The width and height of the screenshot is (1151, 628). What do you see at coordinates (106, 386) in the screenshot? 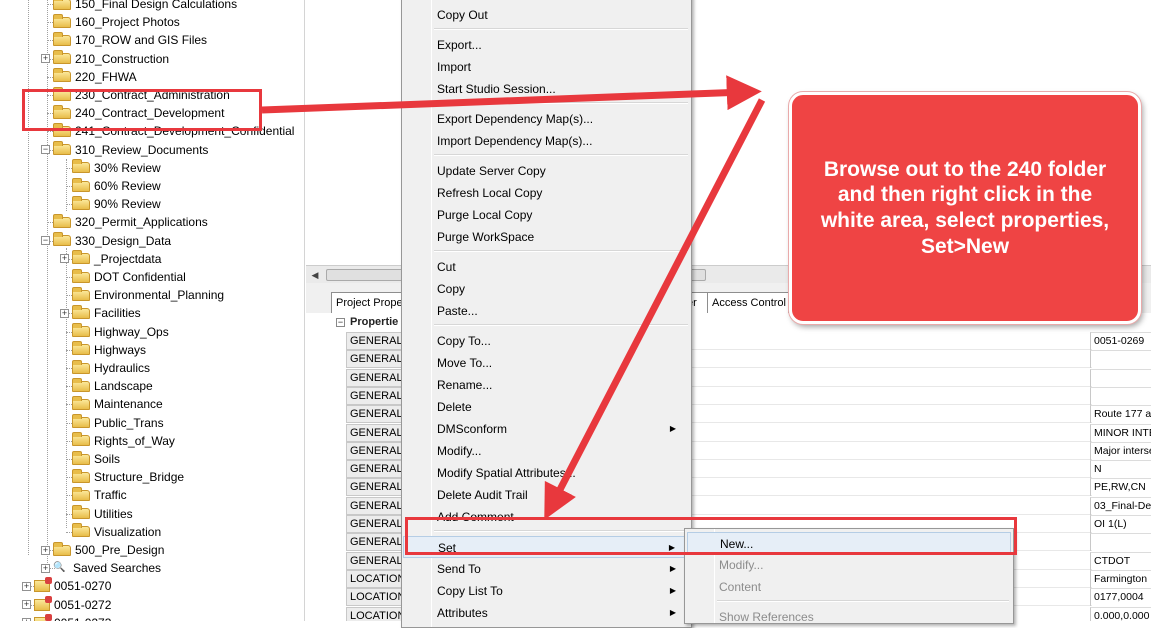
I see `tree-node: Landscape` at bounding box center [106, 386].